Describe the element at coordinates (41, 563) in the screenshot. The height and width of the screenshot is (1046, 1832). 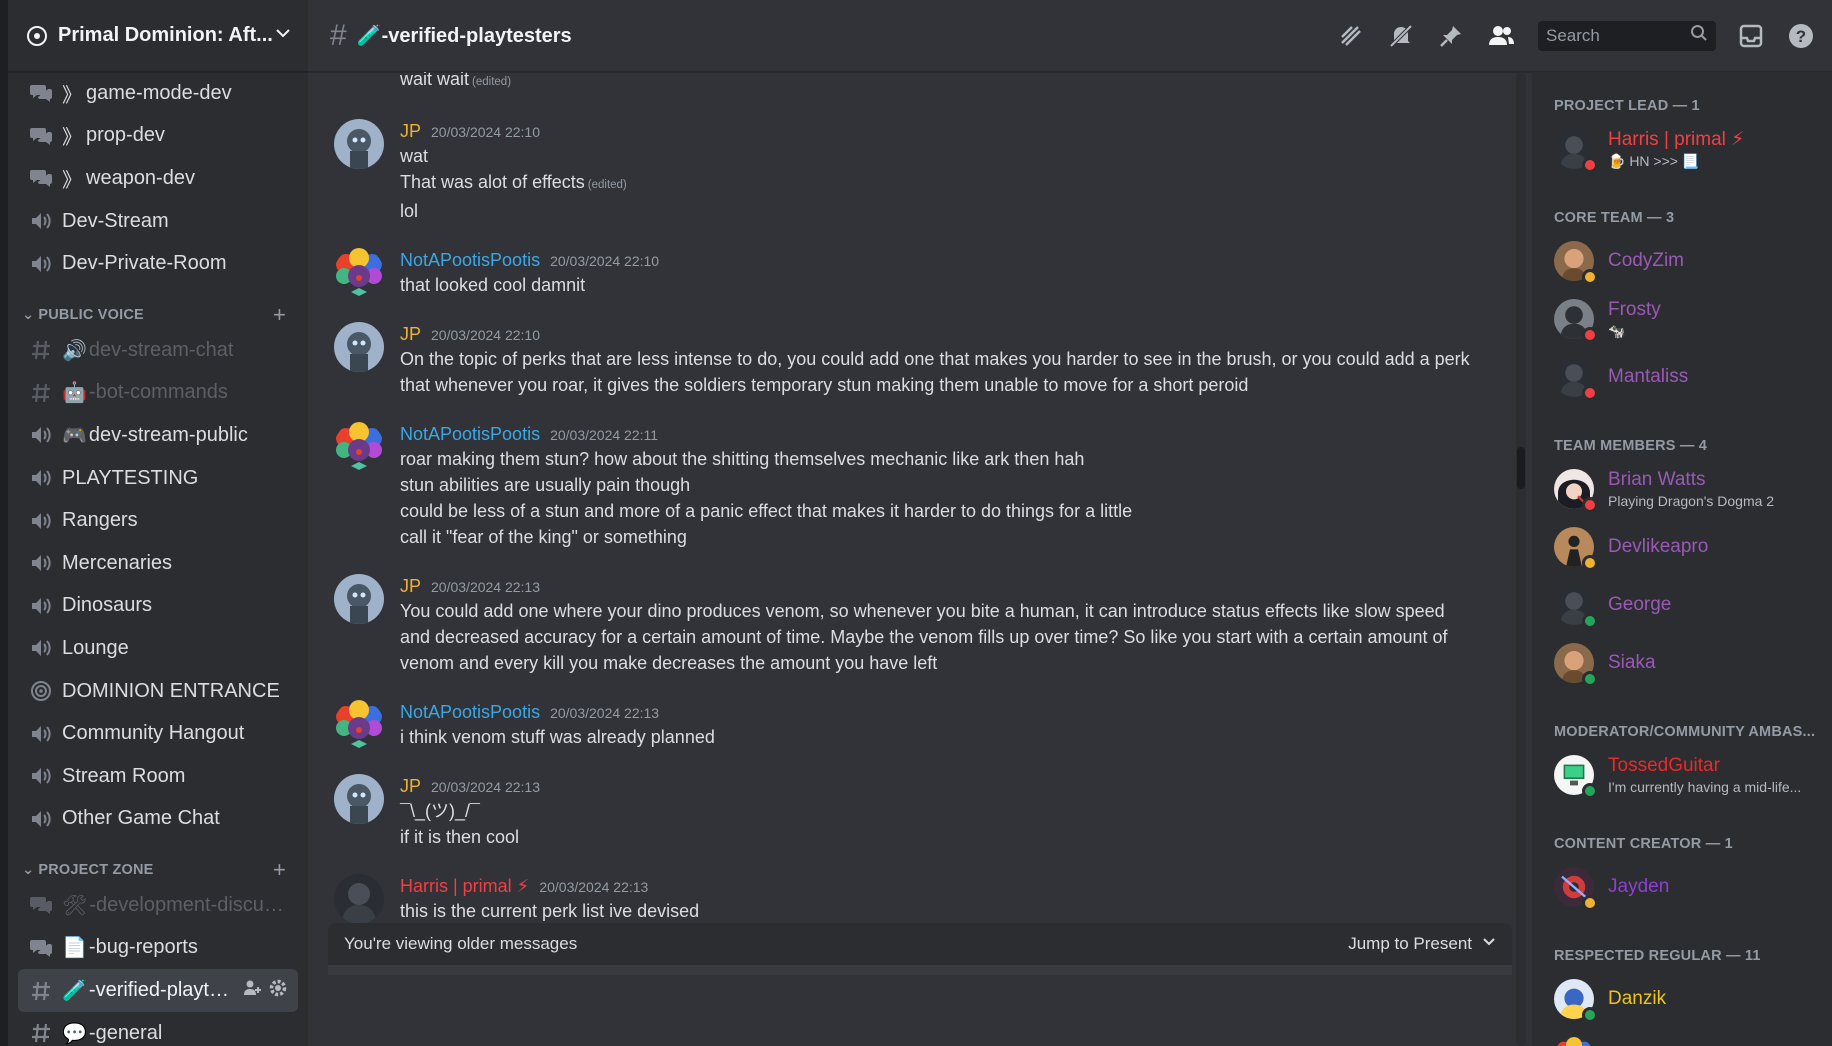
I see `voice-speaker-icon` at that location.